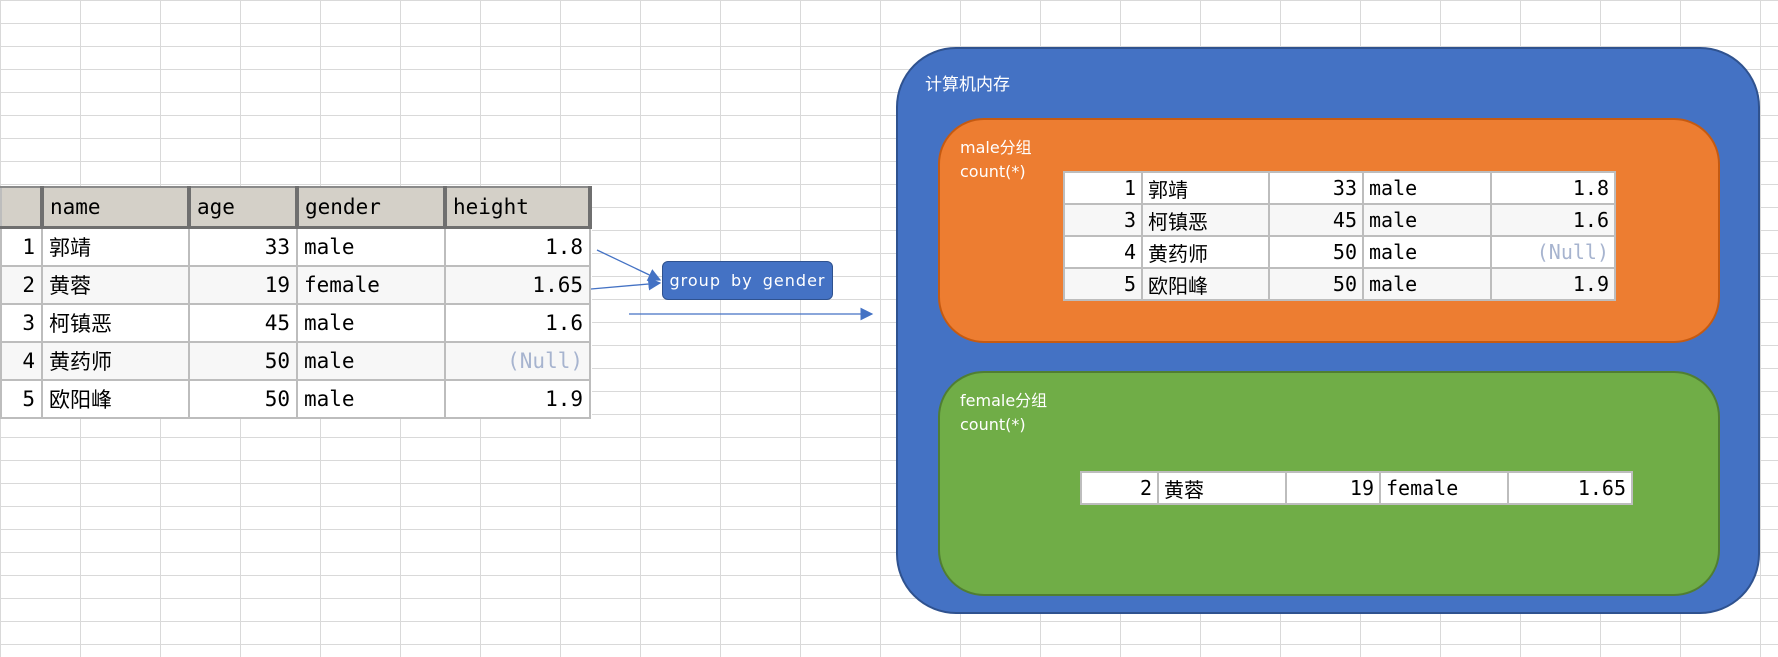 The width and height of the screenshot is (1778, 657). What do you see at coordinates (993, 171) in the screenshot?
I see `male-group-aggregate: count(*)` at bounding box center [993, 171].